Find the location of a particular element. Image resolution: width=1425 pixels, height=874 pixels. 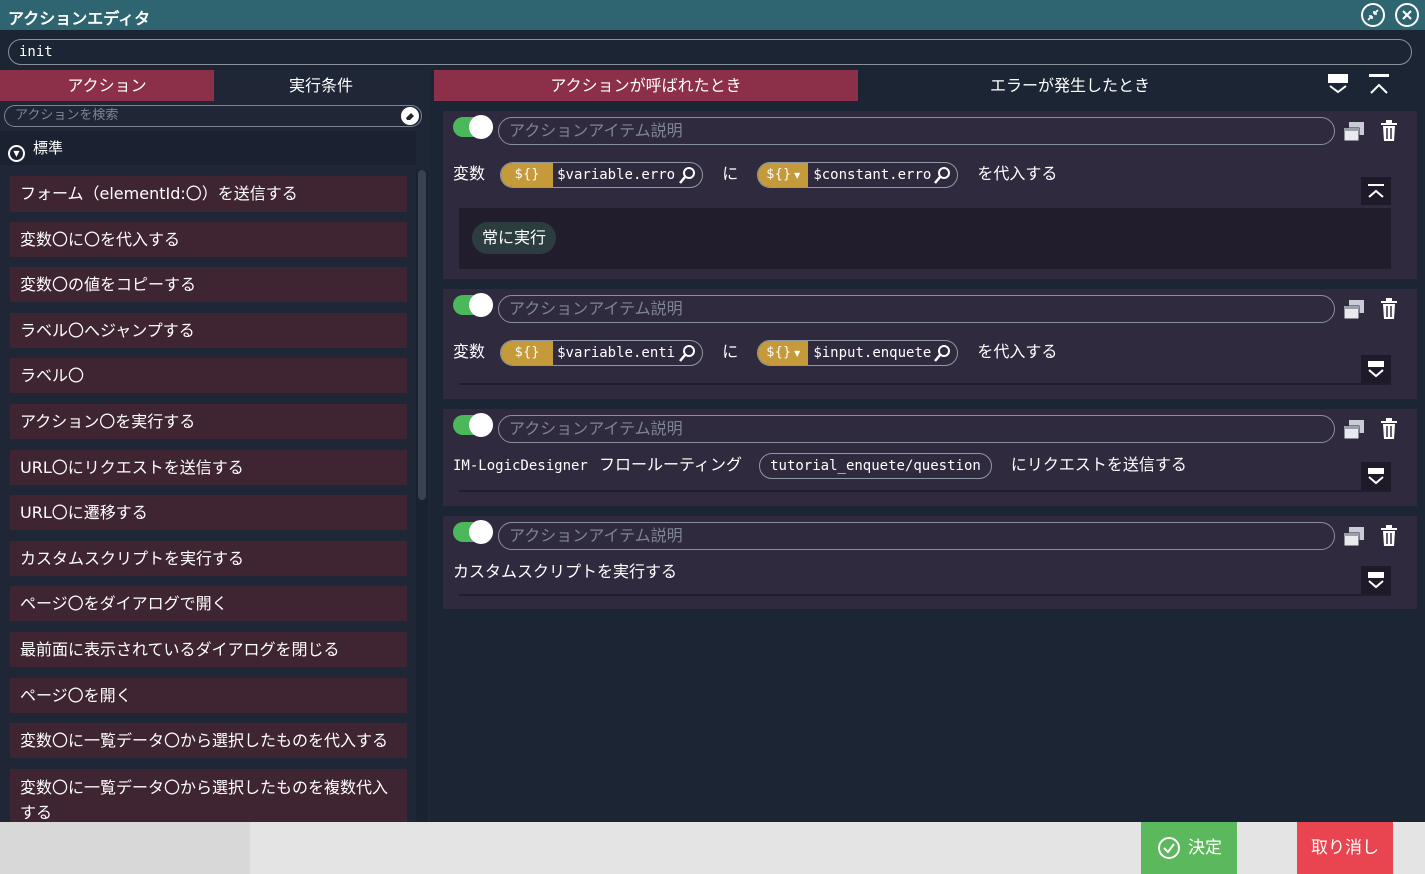

tab-on-called: アクションが呼ばれたとき is located at coordinates (646, 85).